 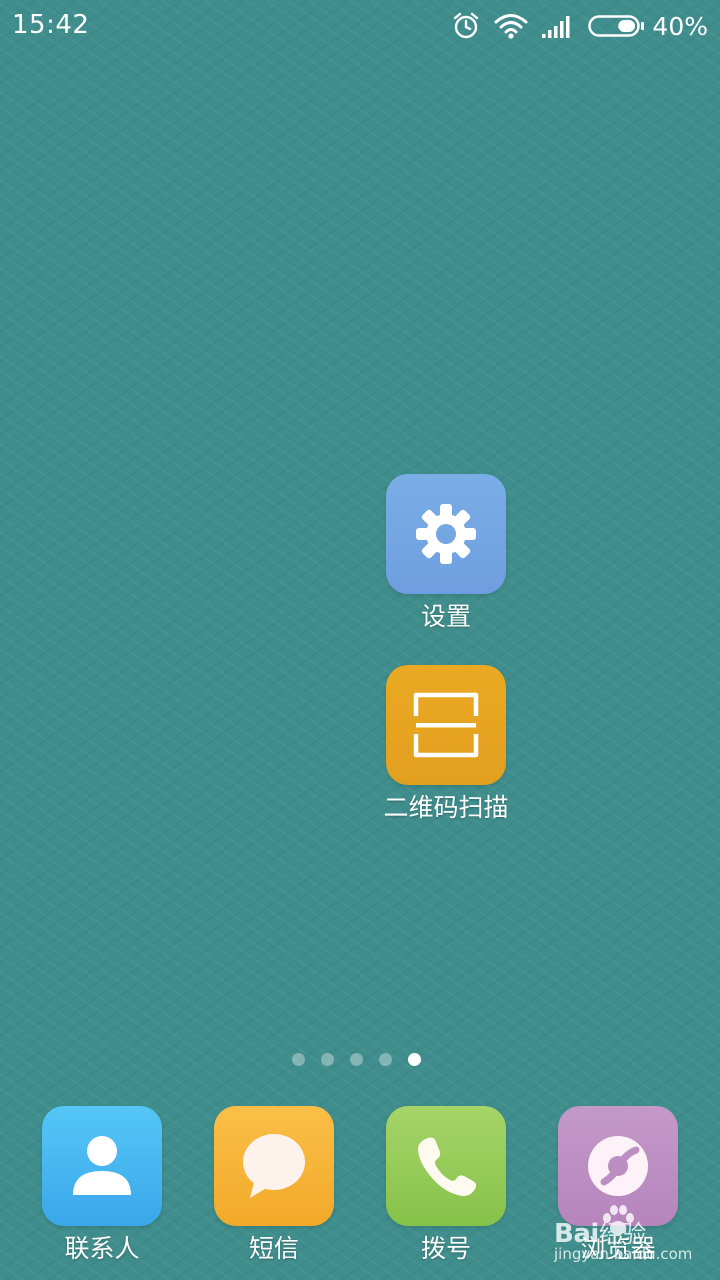 I want to click on contacts-app-icon, so click(x=102, y=1166).